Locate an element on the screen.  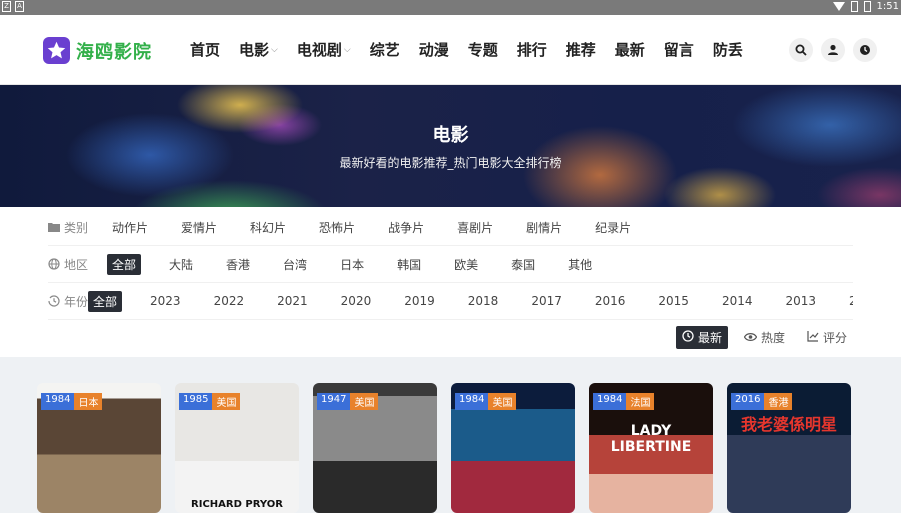
chevron-down-icon: ⌵ is located at coordinates (347, 49).